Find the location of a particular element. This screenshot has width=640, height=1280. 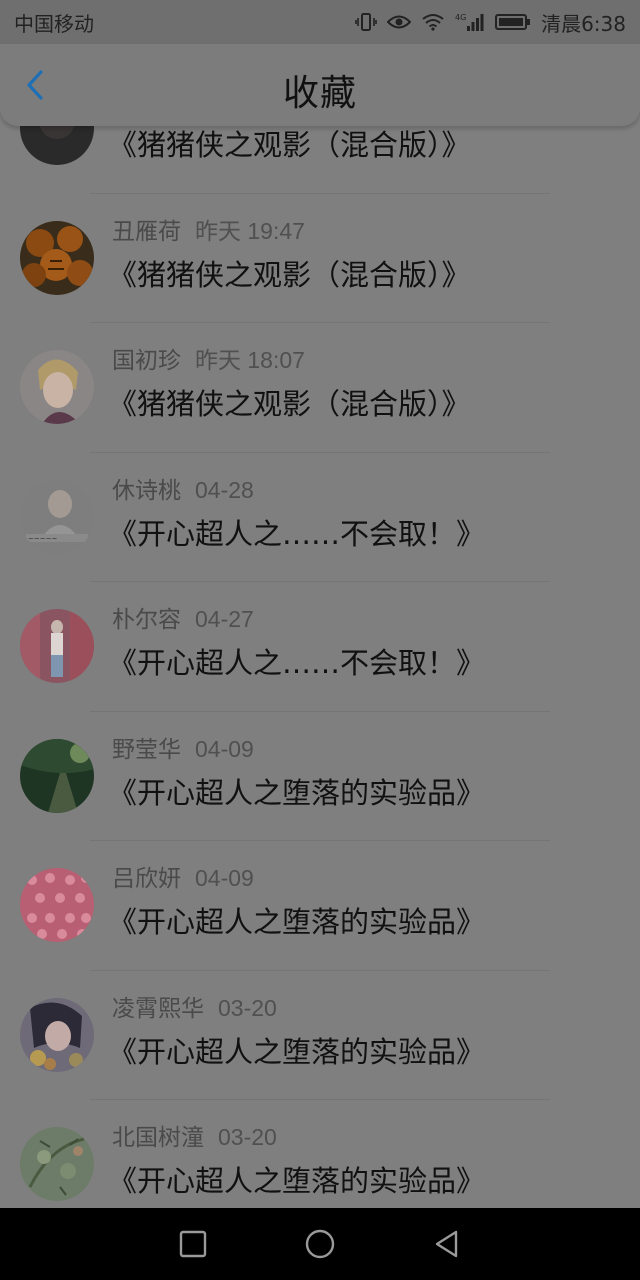

home-button is located at coordinates (320, 1244).